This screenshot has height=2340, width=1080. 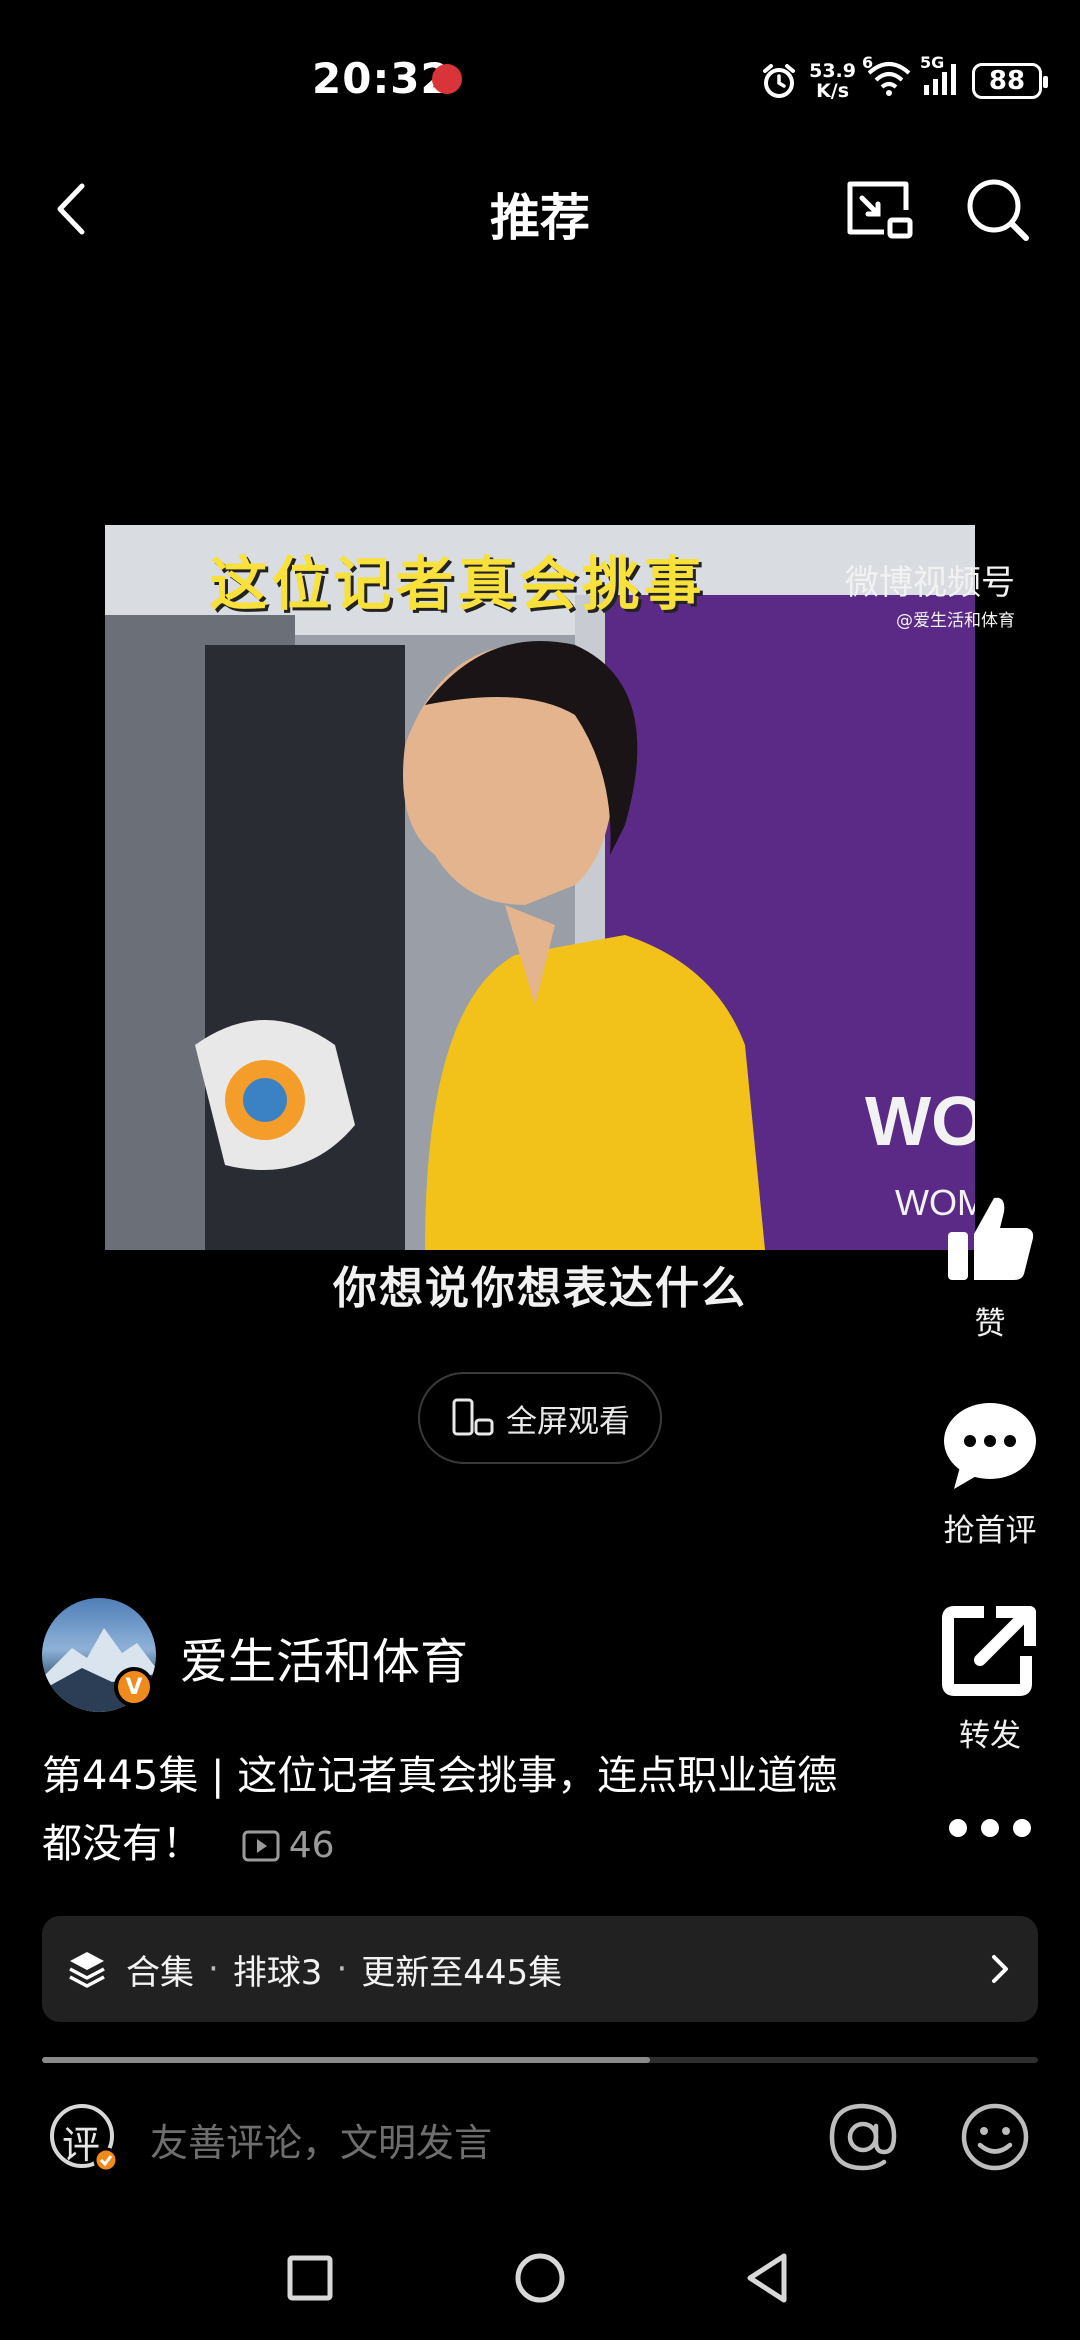 I want to click on square-recents-icon, so click(x=310, y=2278).